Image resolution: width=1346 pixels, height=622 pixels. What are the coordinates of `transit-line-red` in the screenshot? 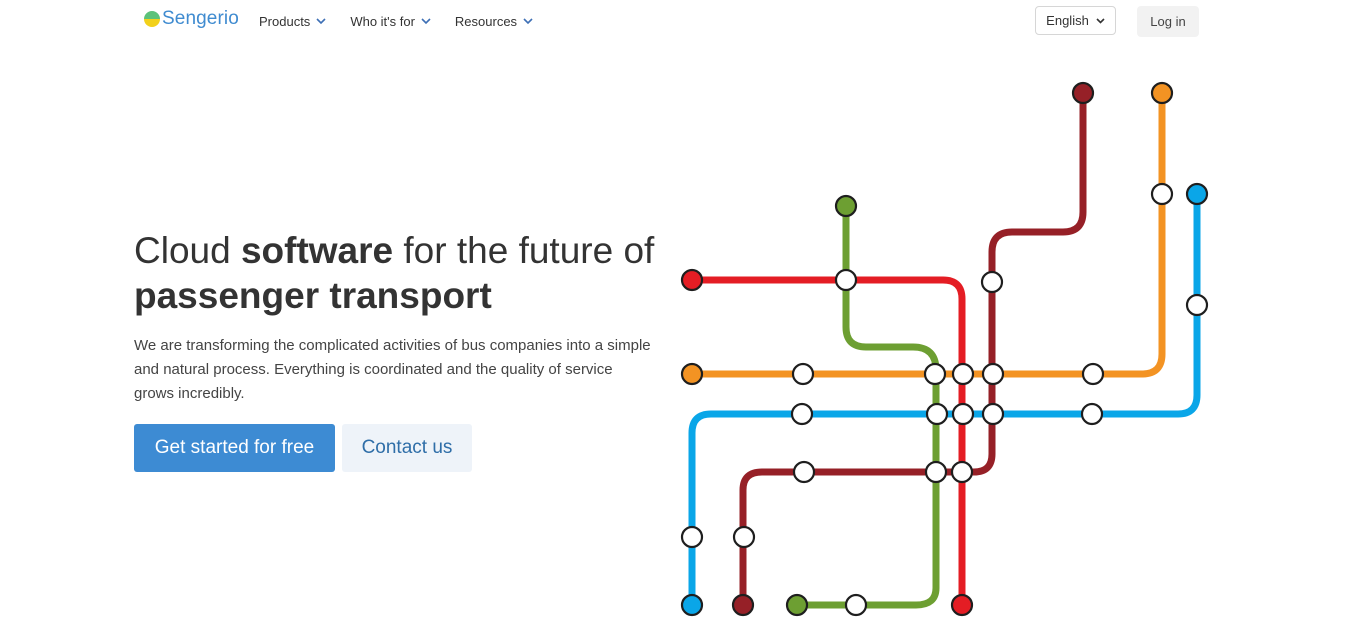 It's located at (827, 442).